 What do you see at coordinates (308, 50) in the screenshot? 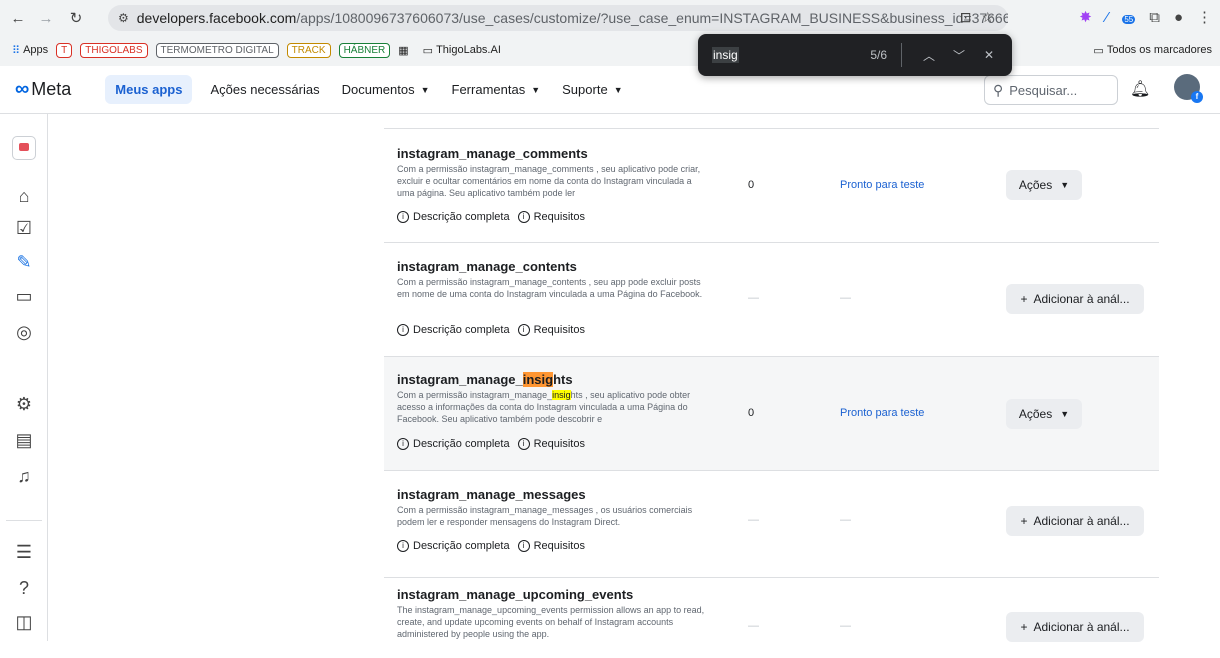
I see `bookmark-track: TRACK` at bounding box center [308, 50].